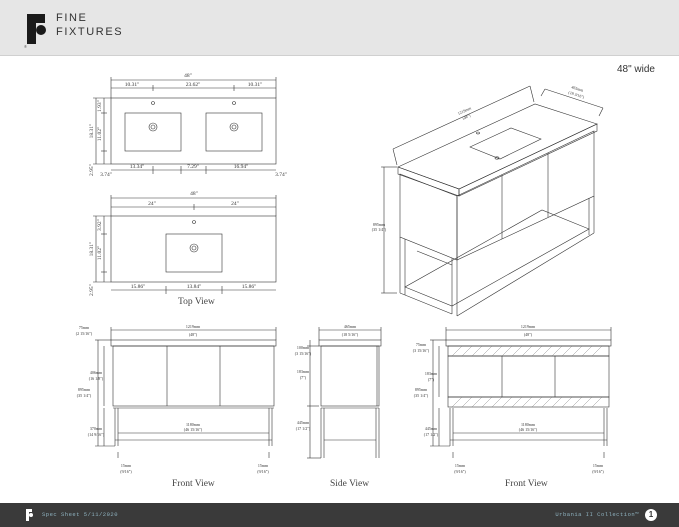  Describe the element at coordinates (303, 377) in the screenshot. I see `dim-side-mid-in: (7")` at that location.